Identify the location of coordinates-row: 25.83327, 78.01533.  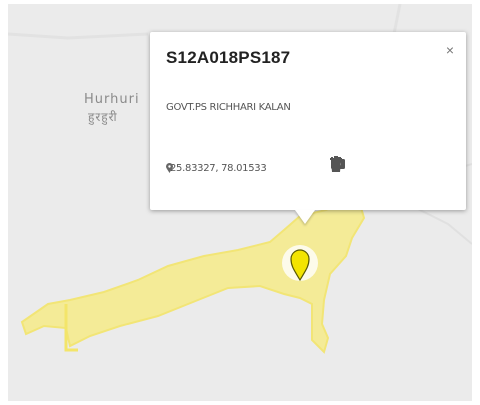
(216, 168).